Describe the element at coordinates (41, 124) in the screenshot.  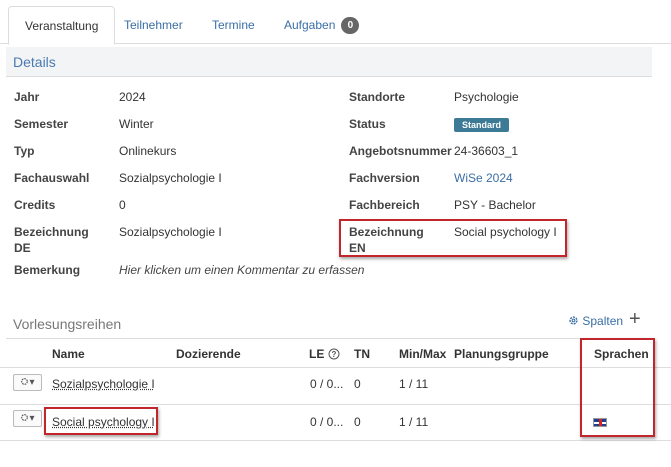
I see `label-semester: Semester` at that location.